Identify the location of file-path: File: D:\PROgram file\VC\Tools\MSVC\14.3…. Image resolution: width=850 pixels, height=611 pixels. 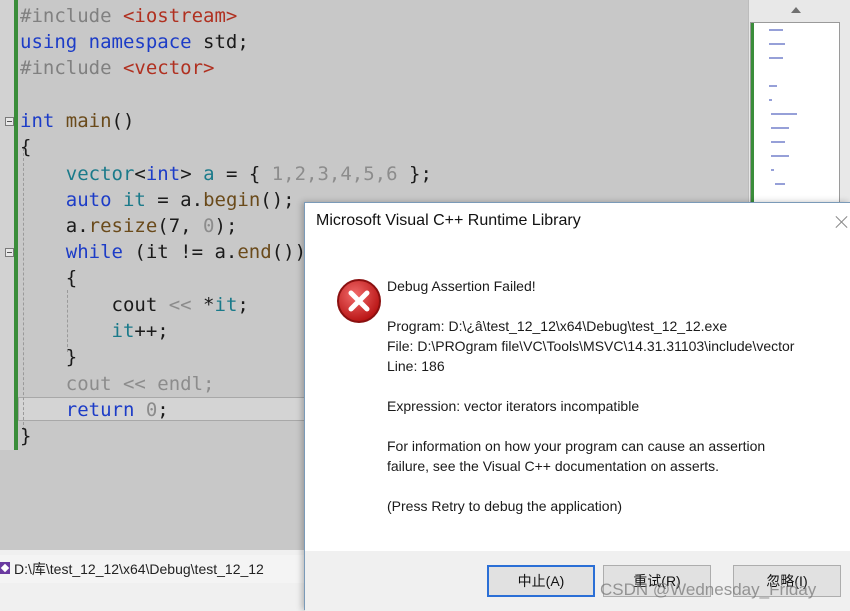
(591, 346).